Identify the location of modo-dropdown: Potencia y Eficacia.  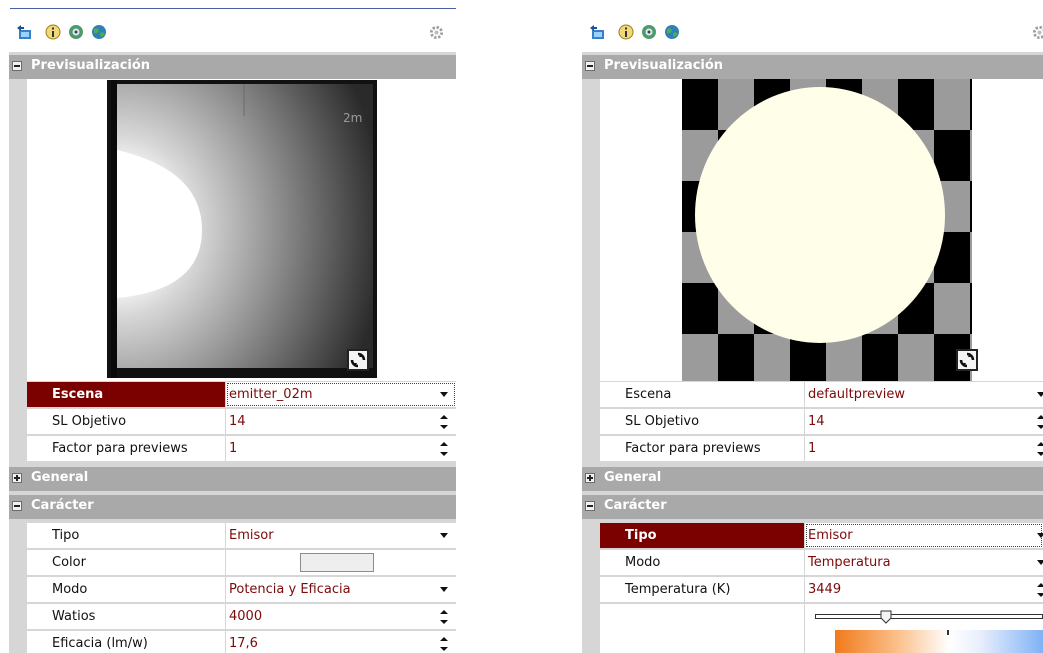
(341, 589).